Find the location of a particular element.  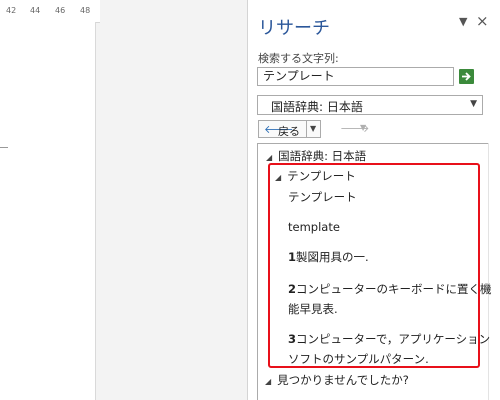

definition-3: 3コンピューターで，アプリケーション is located at coordinates (389, 339).